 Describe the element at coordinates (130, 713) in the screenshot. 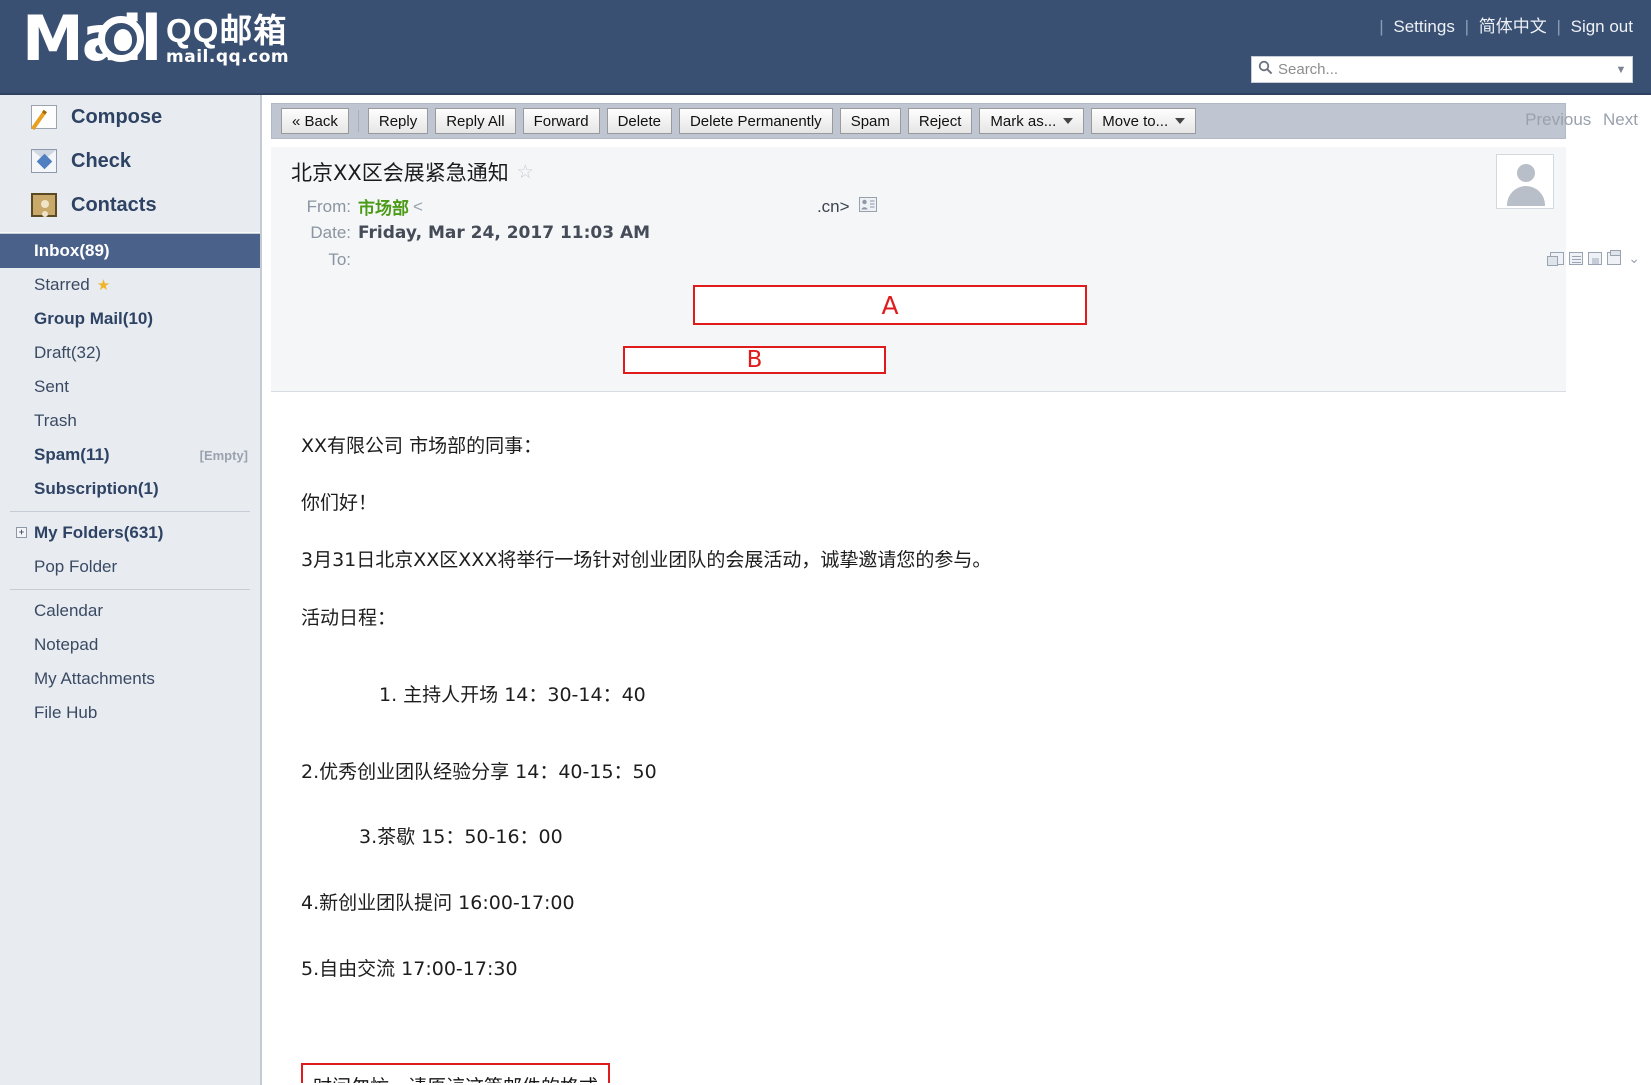

I see `sidebar-item-file-hub: File Hub` at that location.